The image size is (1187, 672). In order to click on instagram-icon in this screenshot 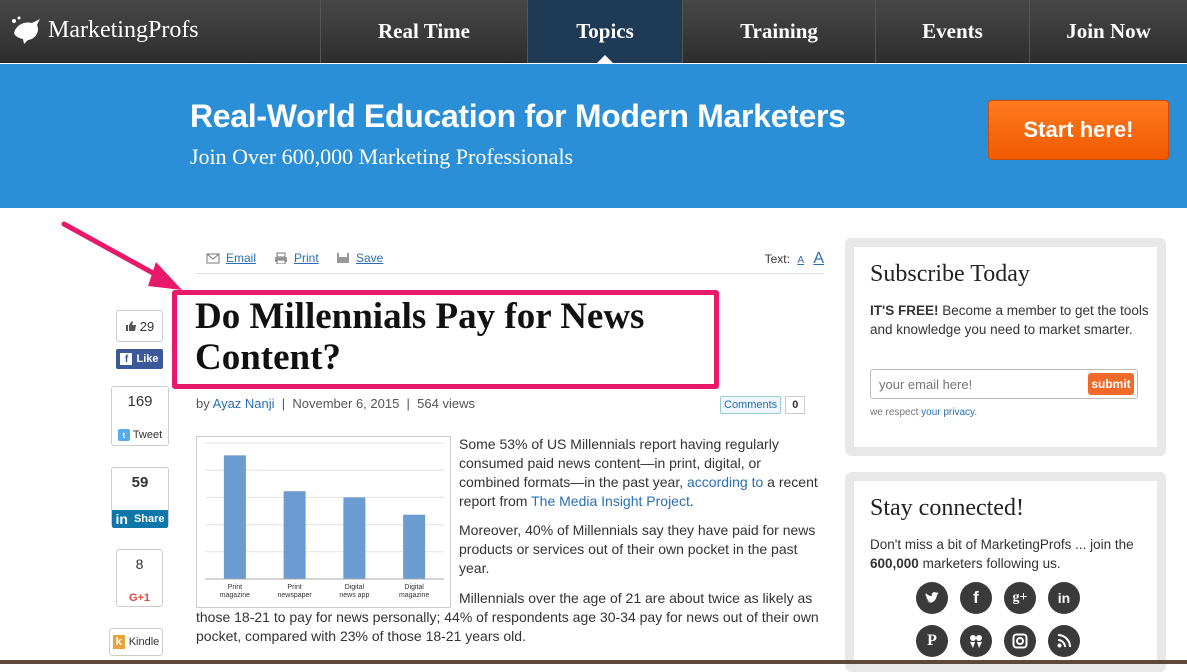, I will do `click(1020, 641)`.